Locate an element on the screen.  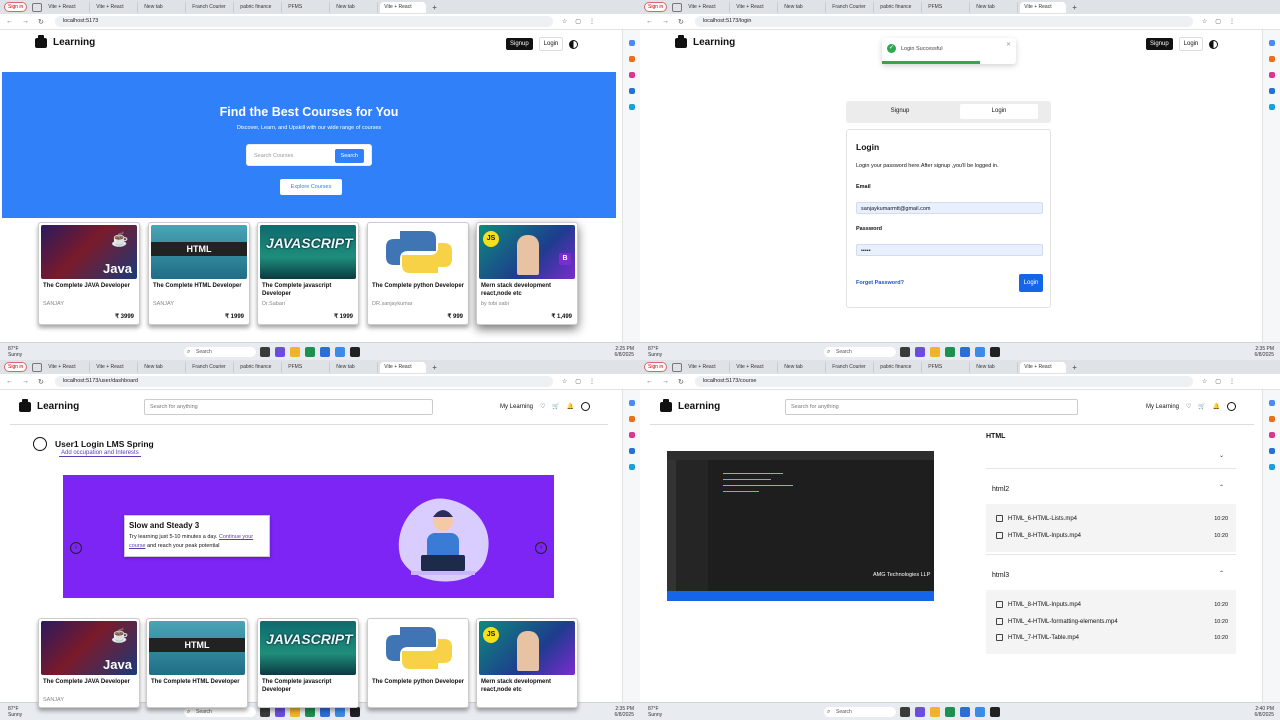
store-icon is located at coordinates (965, 351).